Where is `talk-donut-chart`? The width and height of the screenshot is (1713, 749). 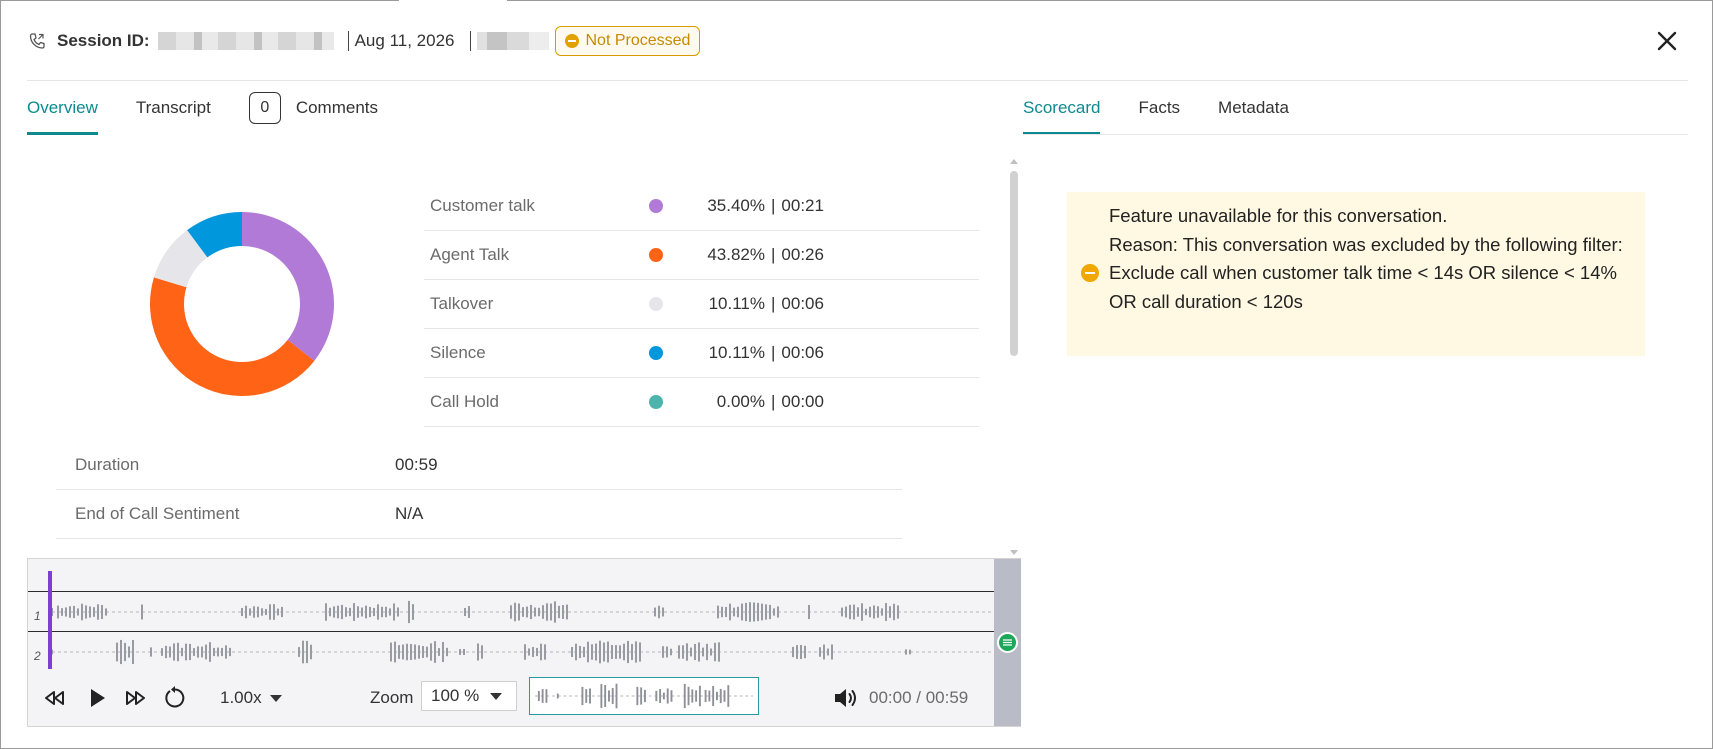
talk-donut-chart is located at coordinates (241, 304).